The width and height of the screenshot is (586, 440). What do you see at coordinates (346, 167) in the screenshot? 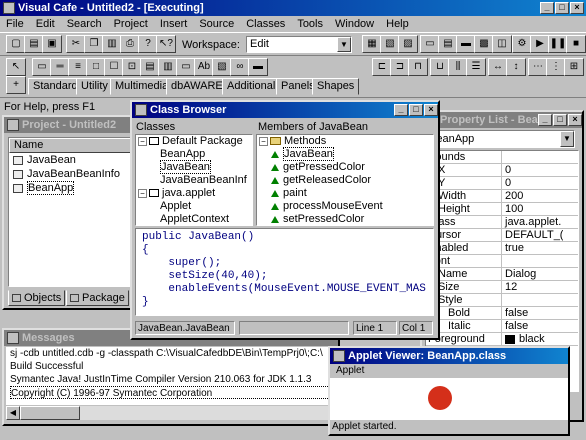
I see `method-item: getPressedColor` at bounding box center [346, 167].